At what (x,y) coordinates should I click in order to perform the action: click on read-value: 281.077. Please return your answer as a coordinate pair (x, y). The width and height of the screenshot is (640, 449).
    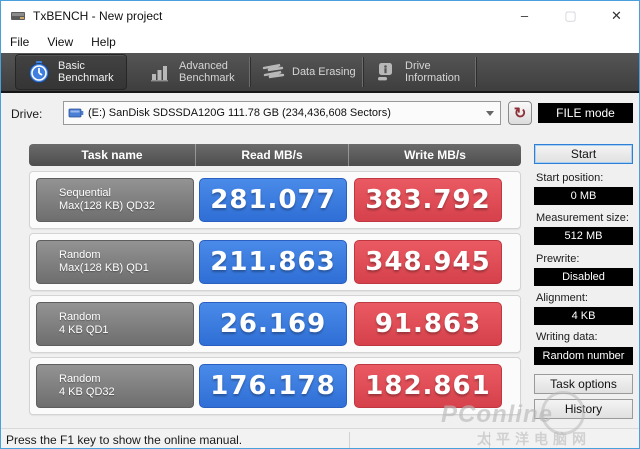
    Looking at the image, I should click on (273, 200).